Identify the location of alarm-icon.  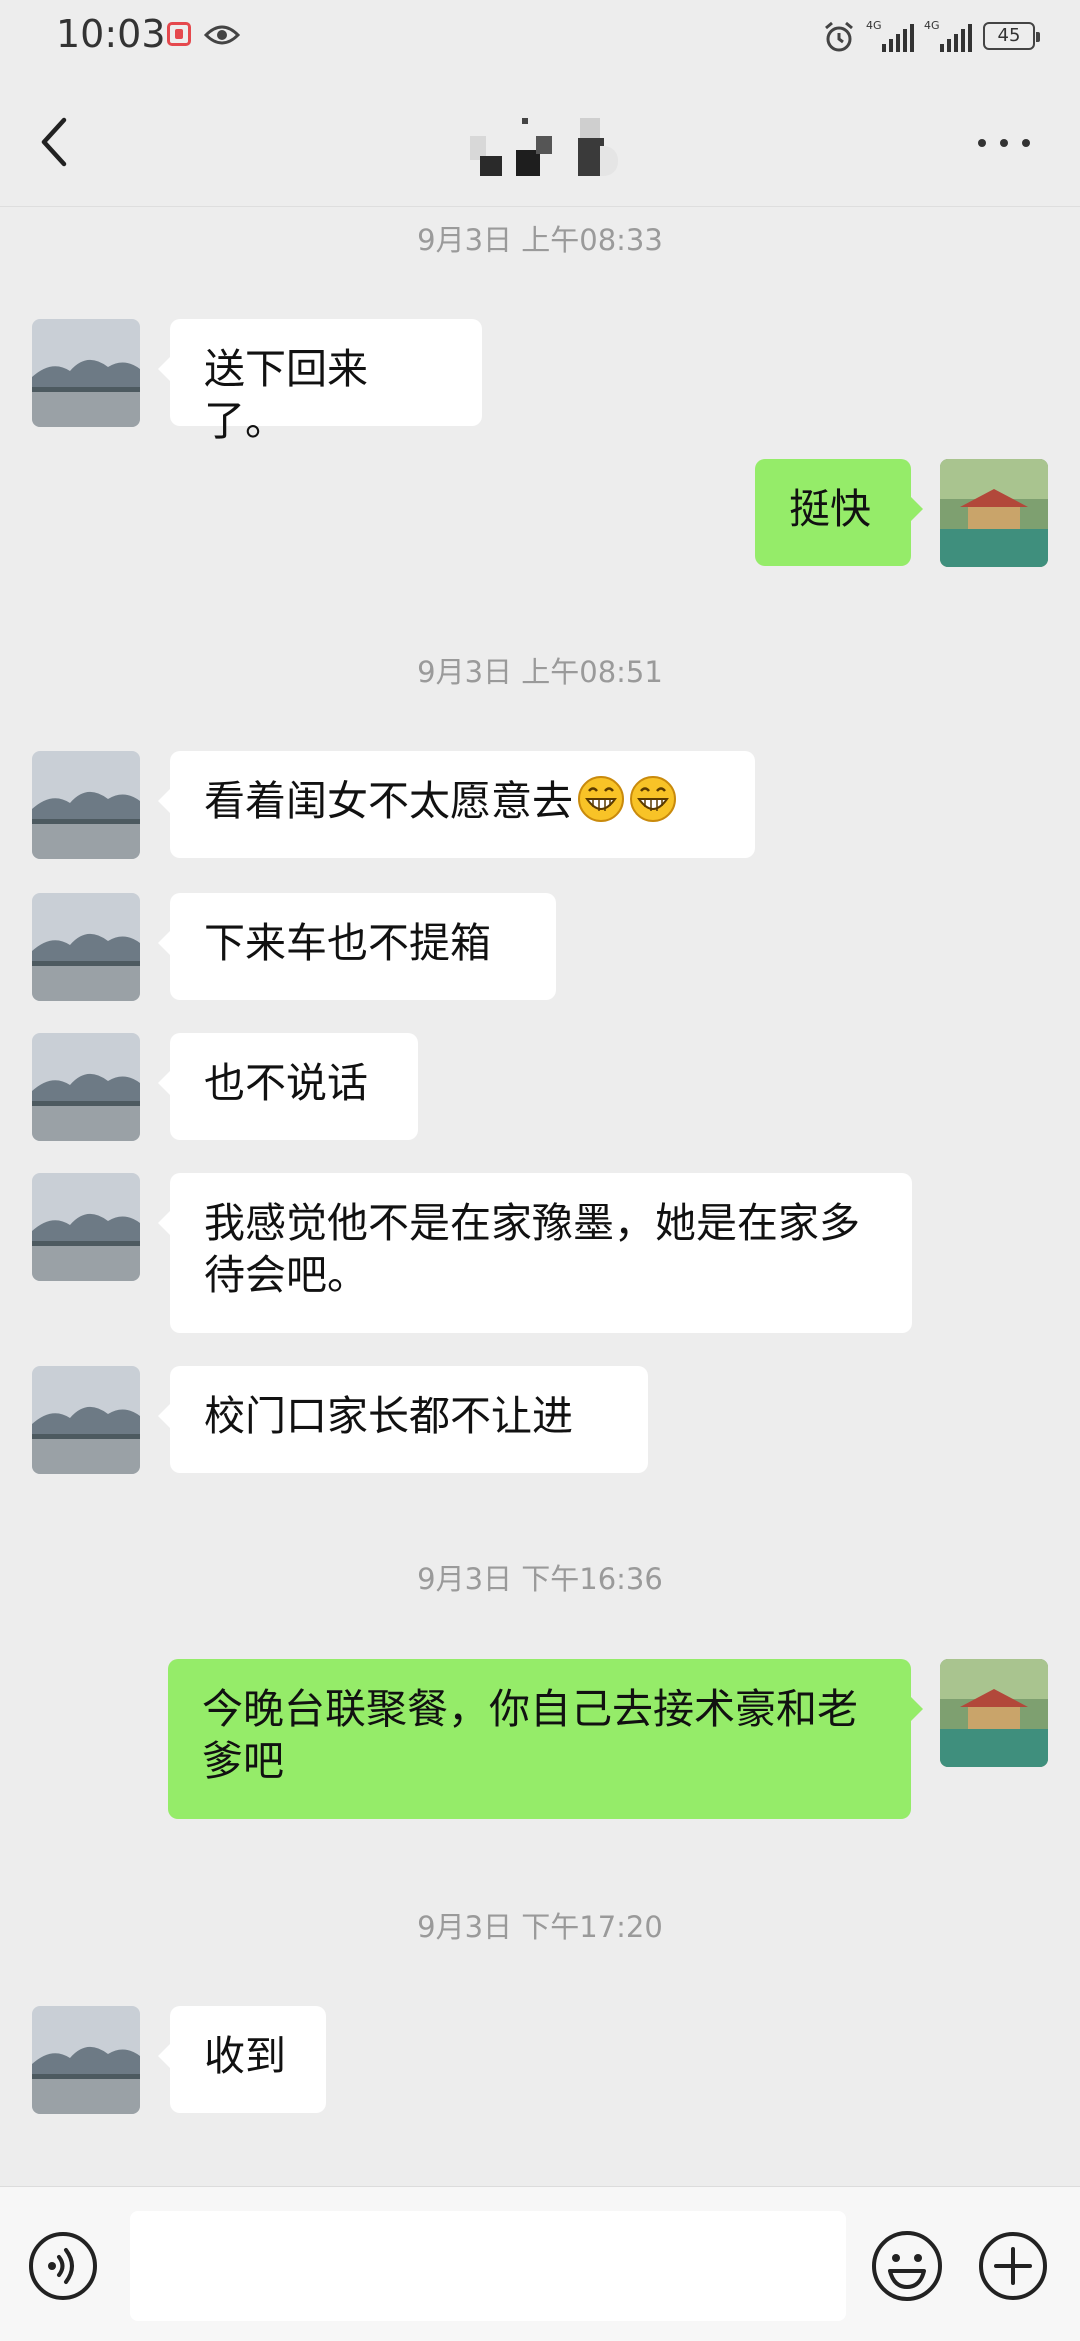
(839, 36).